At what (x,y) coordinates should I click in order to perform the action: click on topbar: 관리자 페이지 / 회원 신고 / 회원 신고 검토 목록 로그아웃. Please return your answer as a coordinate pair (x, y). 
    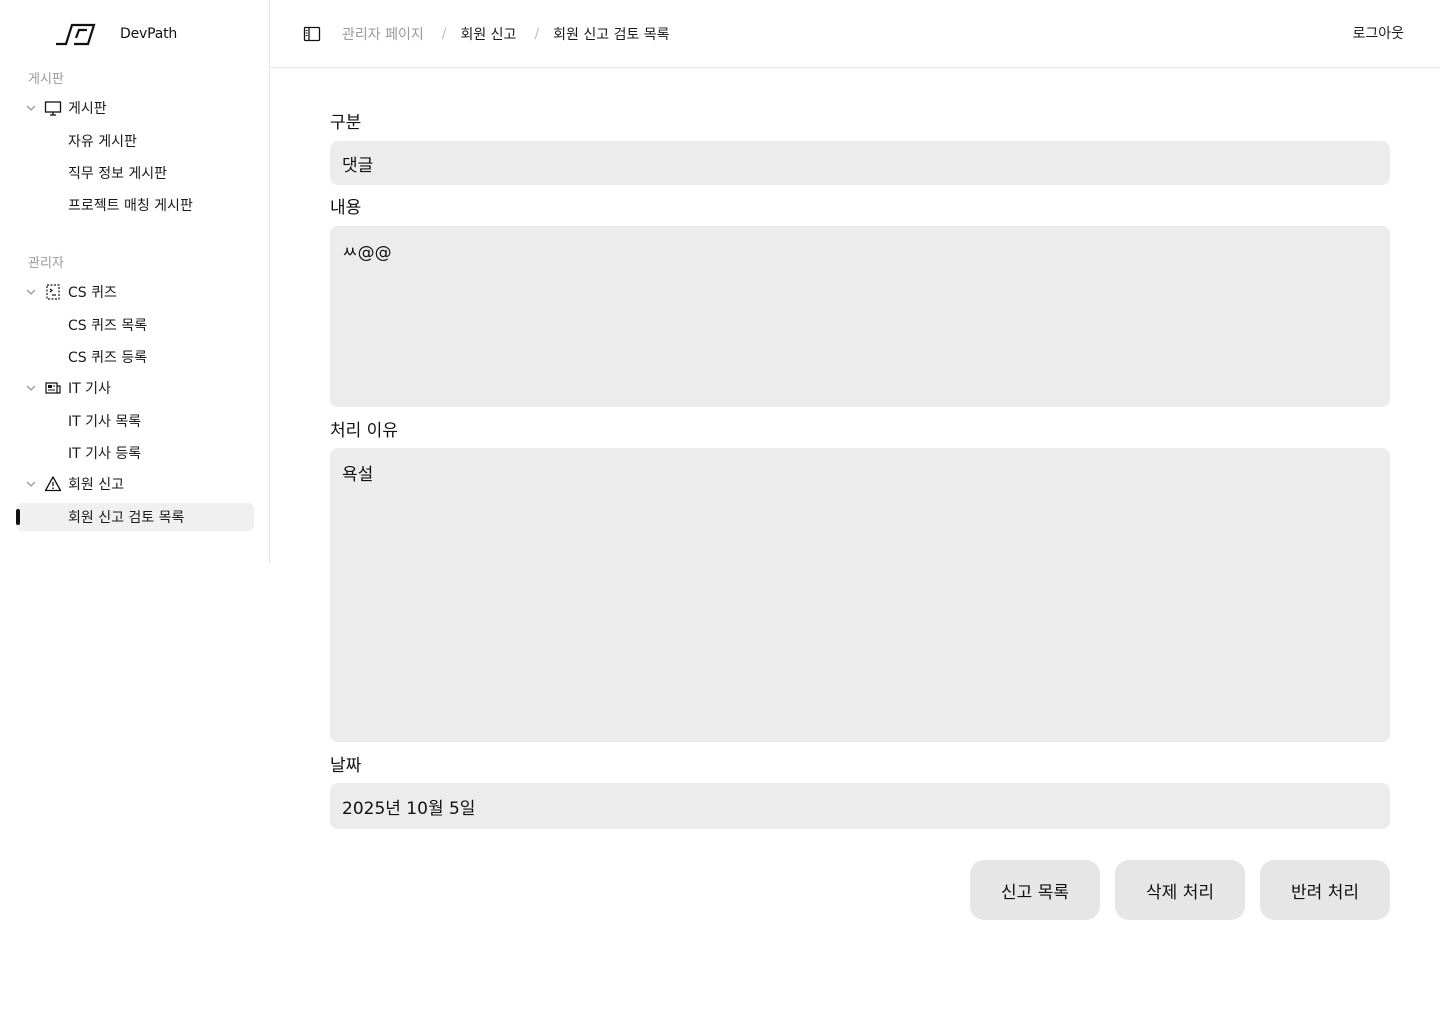
    Looking at the image, I should click on (855, 34).